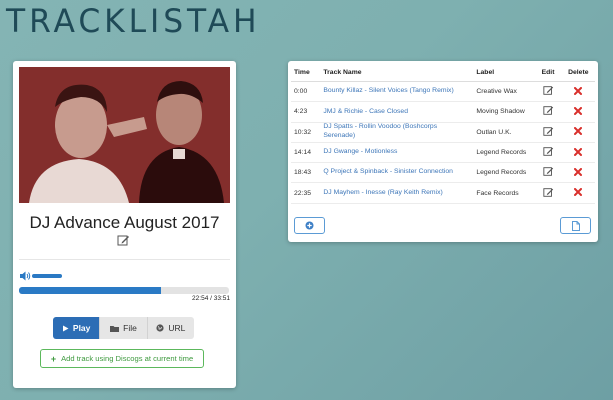 Image resolution: width=613 pixels, height=400 pixels. I want to click on track-time: 14:14, so click(306, 153).